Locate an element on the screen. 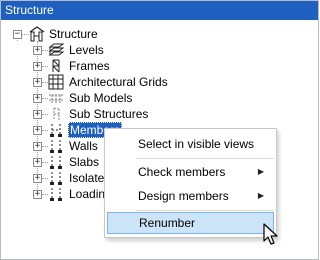  tree-item-slabs: + Slabs is located at coordinates (56, 162).